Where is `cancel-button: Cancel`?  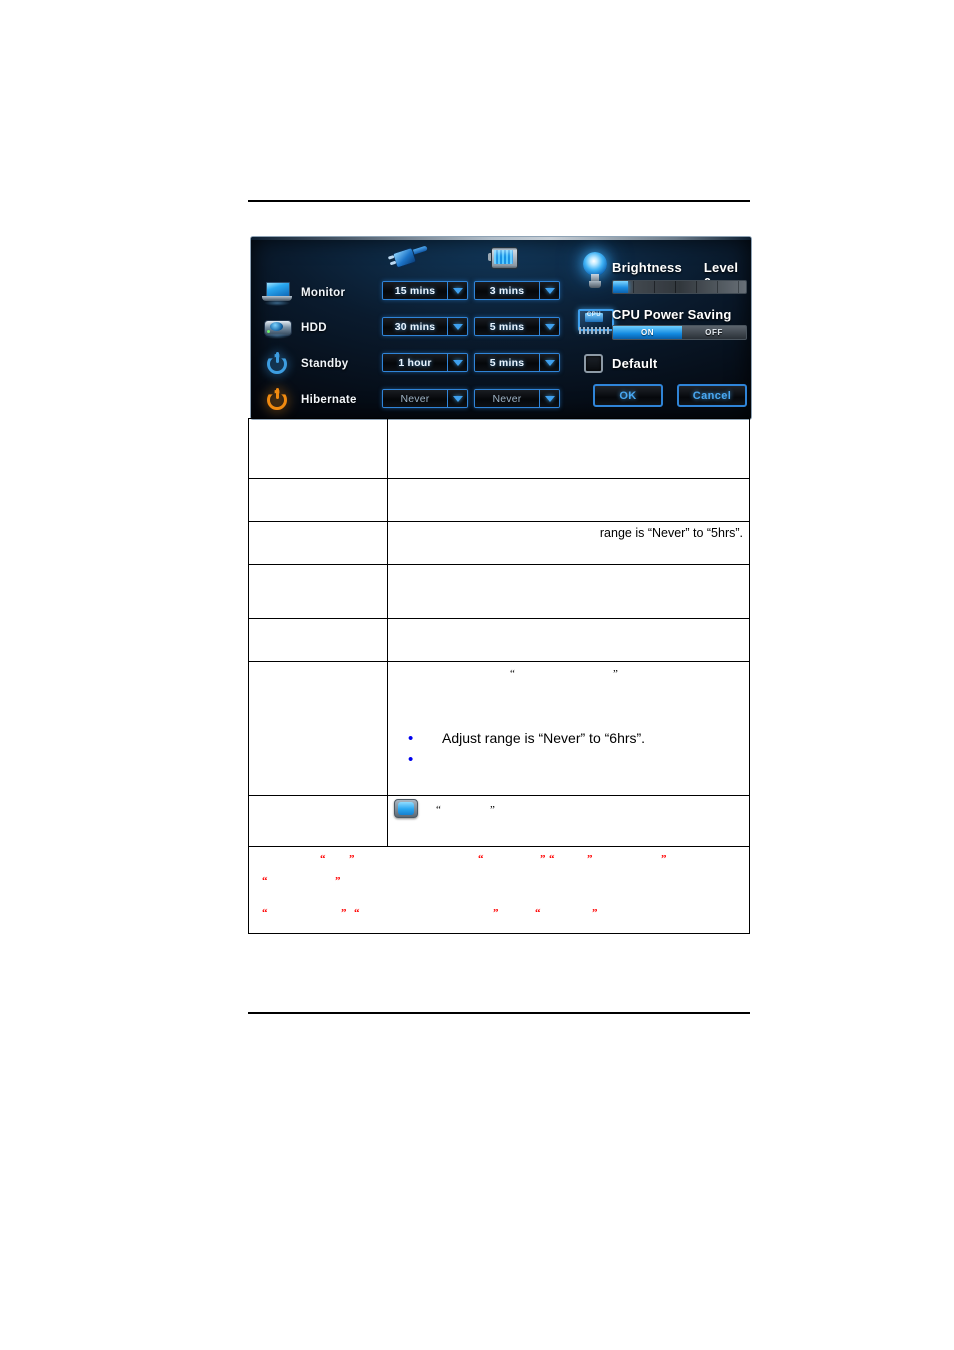
cancel-button: Cancel is located at coordinates (712, 395).